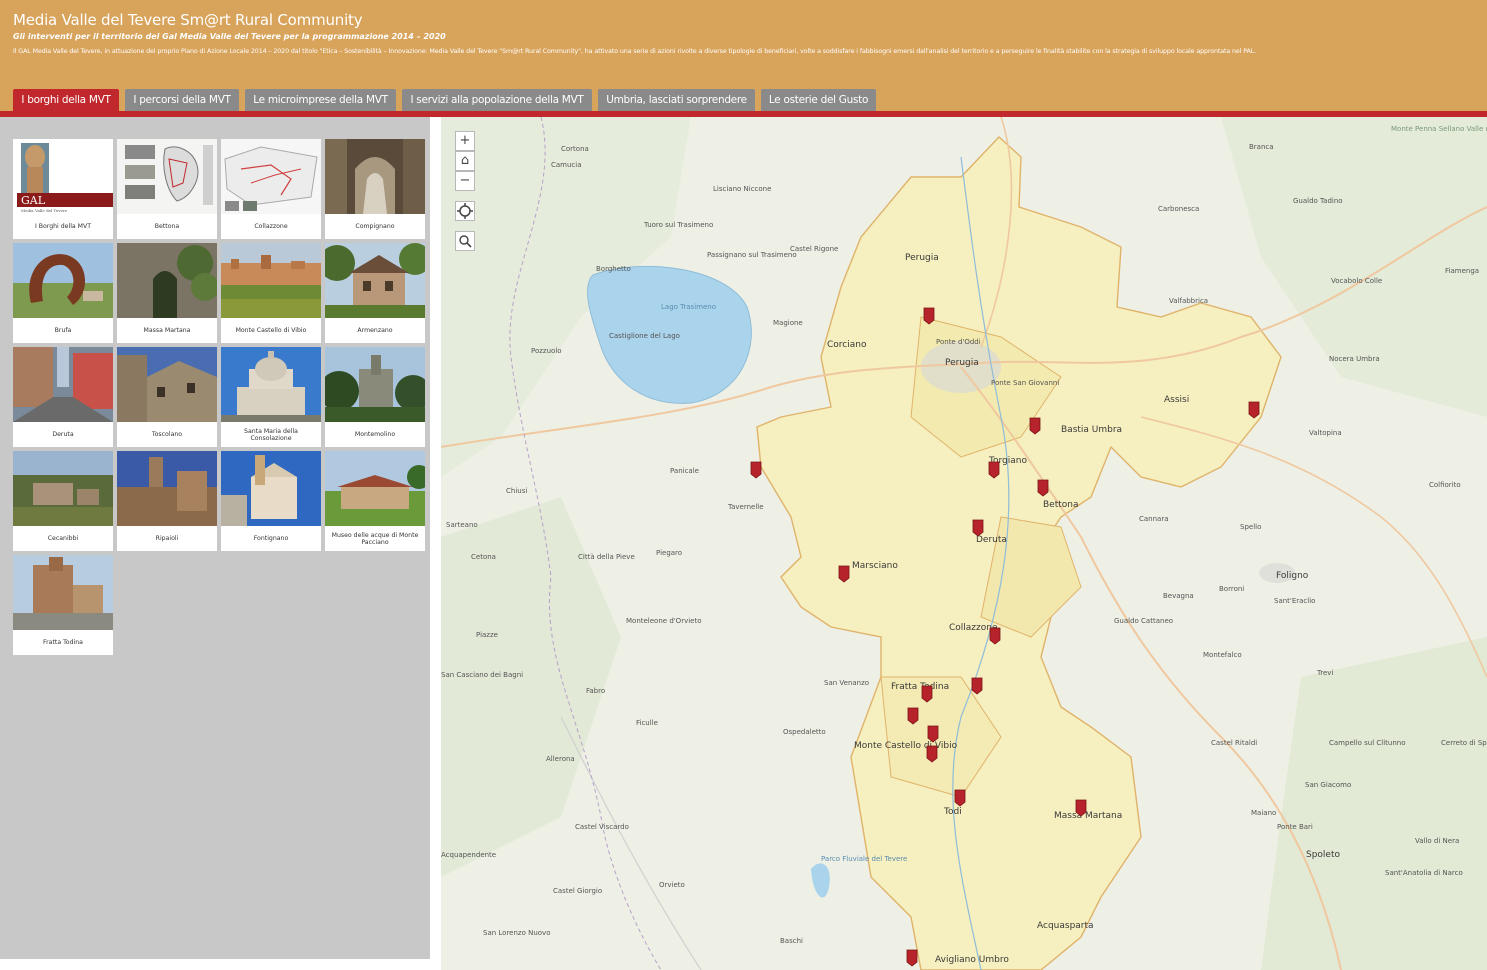  Describe the element at coordinates (462, 525) in the screenshot. I see `map-label: Sarteano` at that location.